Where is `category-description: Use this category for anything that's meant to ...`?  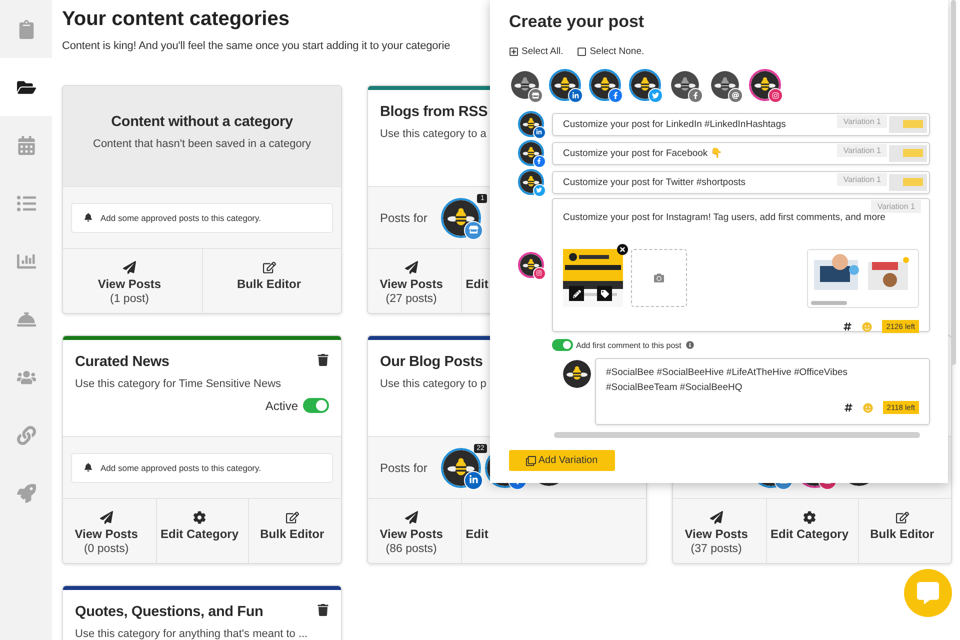
category-description: Use this category for anything that's meant to ... is located at coordinates (191, 634).